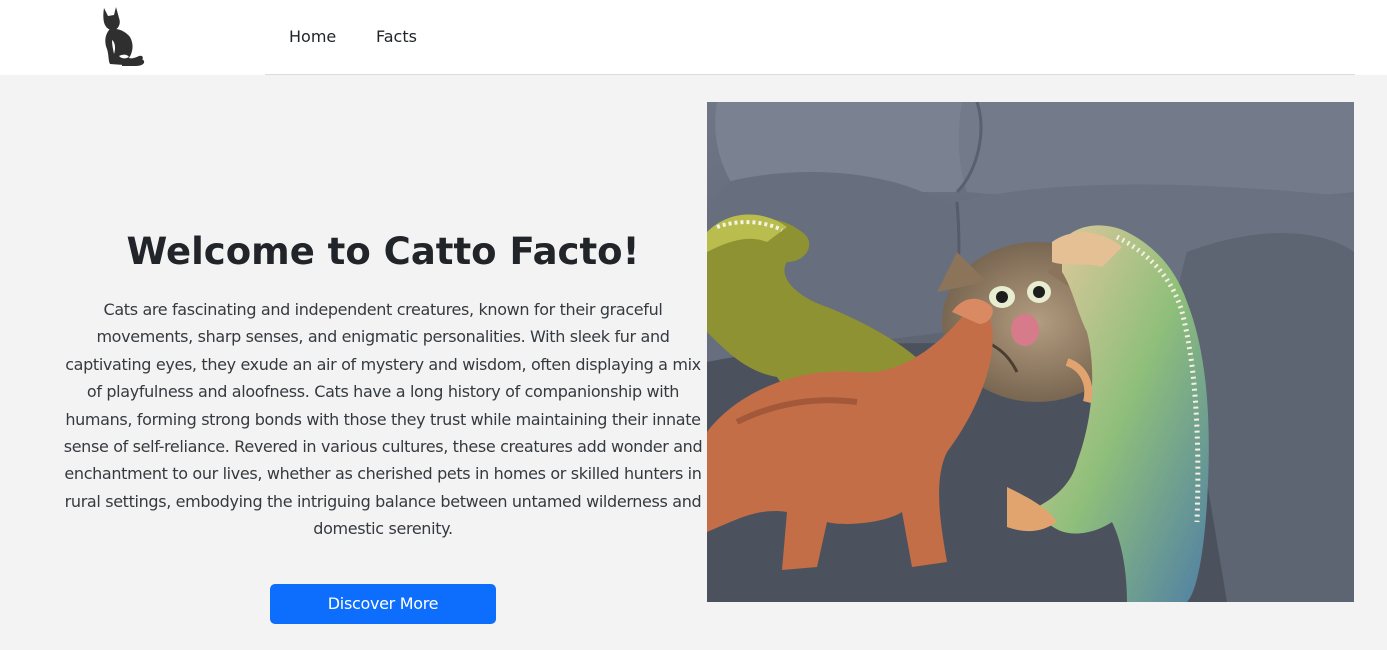 The width and height of the screenshot is (1387, 650). What do you see at coordinates (383, 251) in the screenshot?
I see `hero-title: Welcome to Catto Facto!` at bounding box center [383, 251].